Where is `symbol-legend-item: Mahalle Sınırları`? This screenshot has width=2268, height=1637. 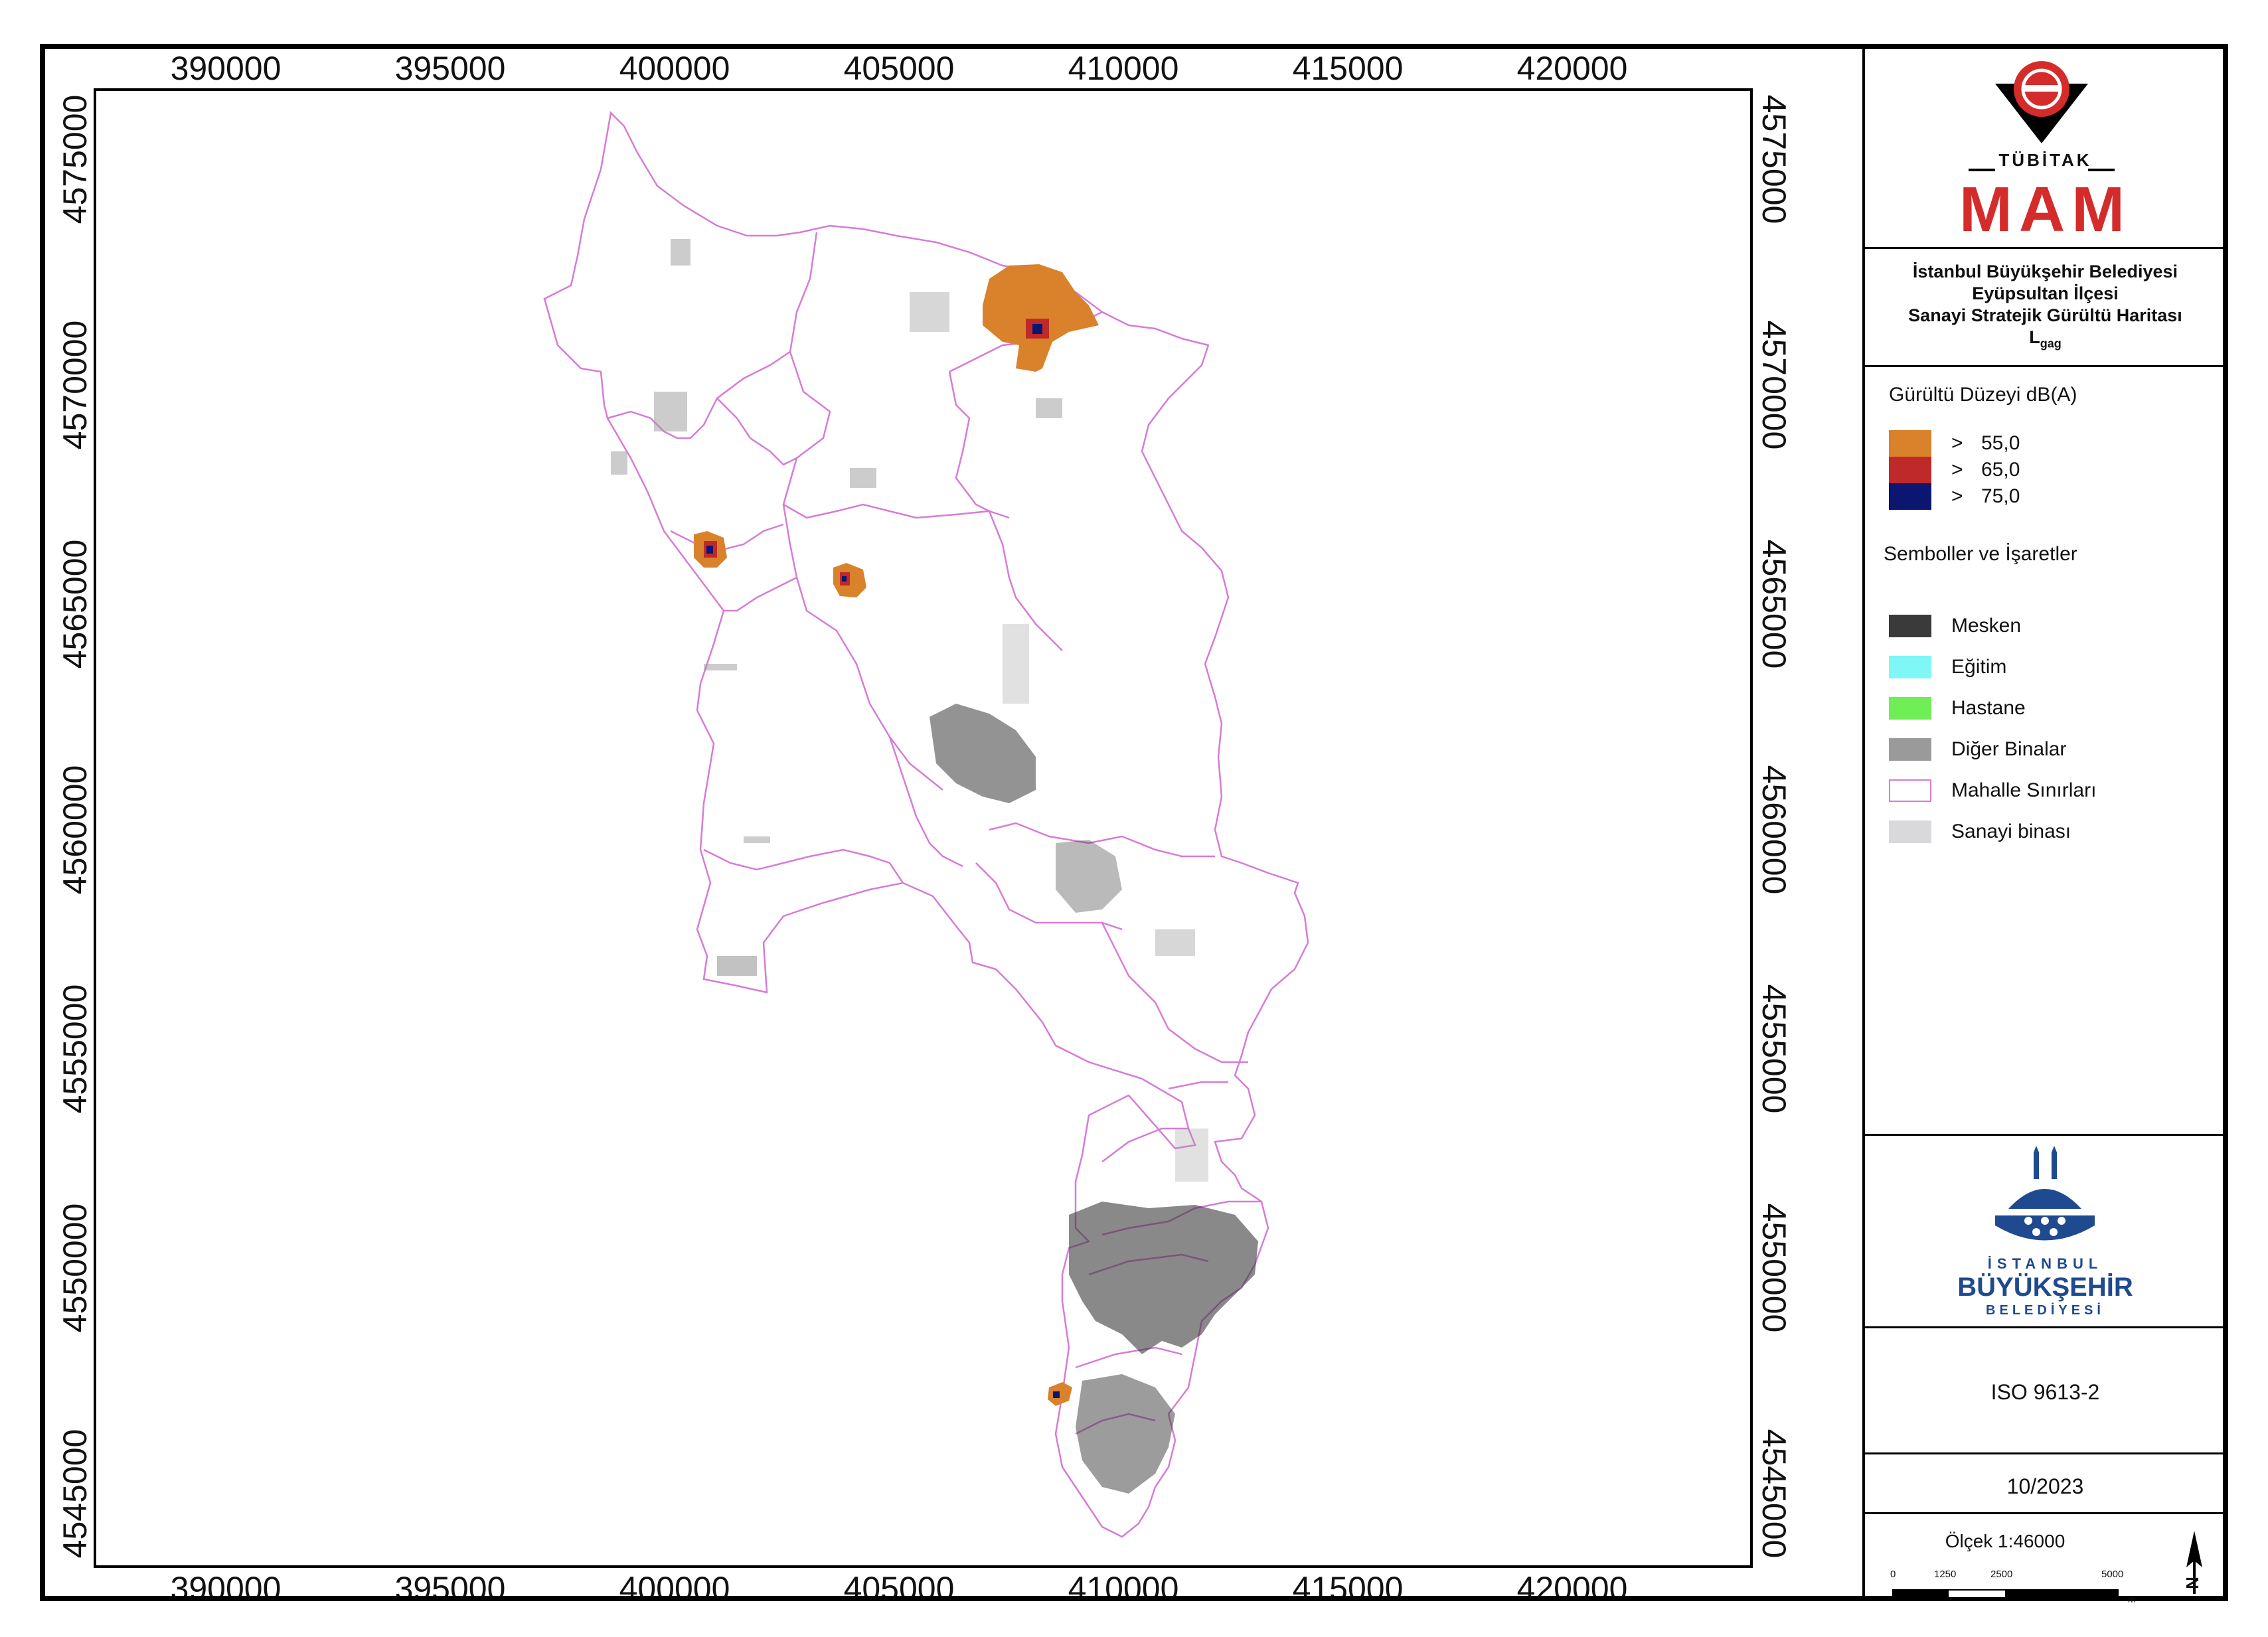 symbol-legend-item: Mahalle Sınırları is located at coordinates (1992, 790).